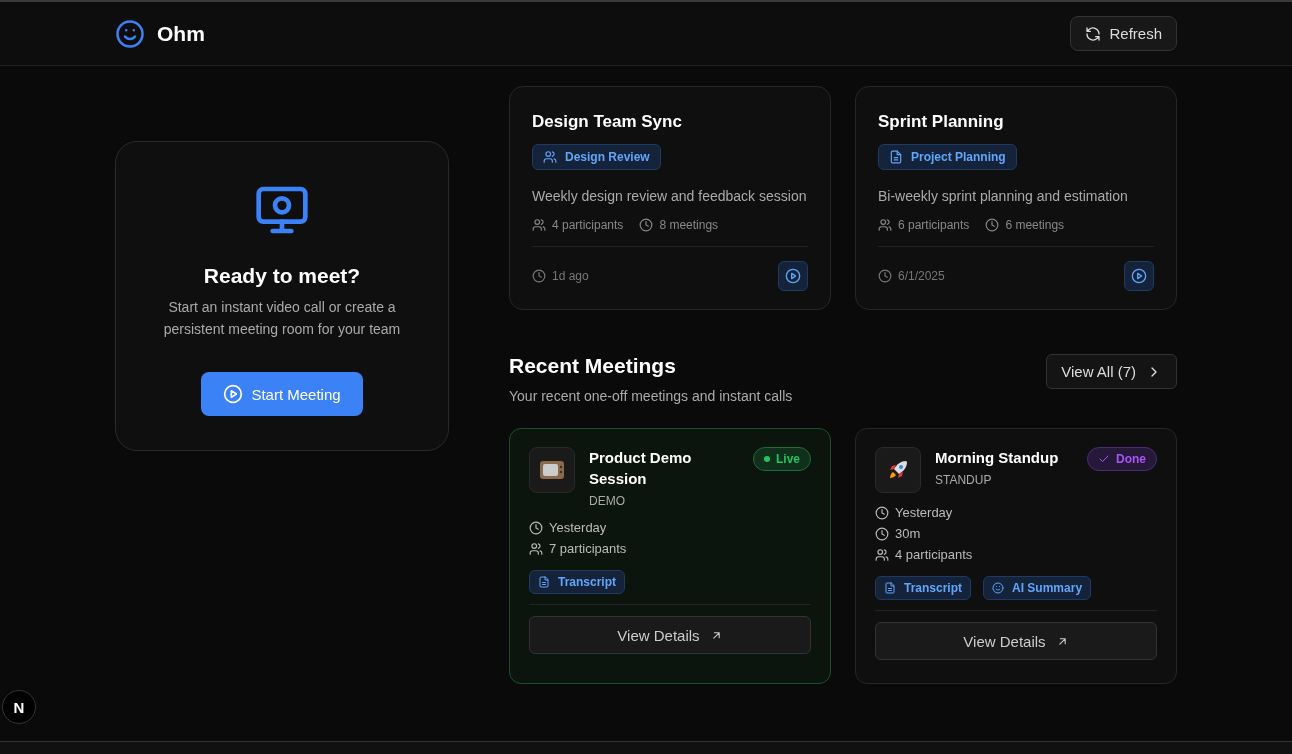 The width and height of the screenshot is (1292, 754). What do you see at coordinates (593, 366) in the screenshot?
I see `section-title: Recent Meetings` at bounding box center [593, 366].